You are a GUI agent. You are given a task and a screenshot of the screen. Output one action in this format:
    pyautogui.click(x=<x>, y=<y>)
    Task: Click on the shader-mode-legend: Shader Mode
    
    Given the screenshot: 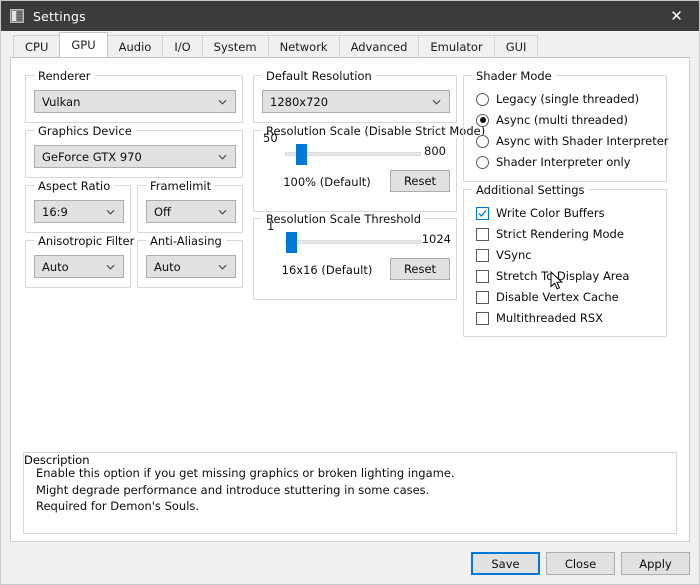 What is the action you would take?
    pyautogui.click(x=514, y=76)
    